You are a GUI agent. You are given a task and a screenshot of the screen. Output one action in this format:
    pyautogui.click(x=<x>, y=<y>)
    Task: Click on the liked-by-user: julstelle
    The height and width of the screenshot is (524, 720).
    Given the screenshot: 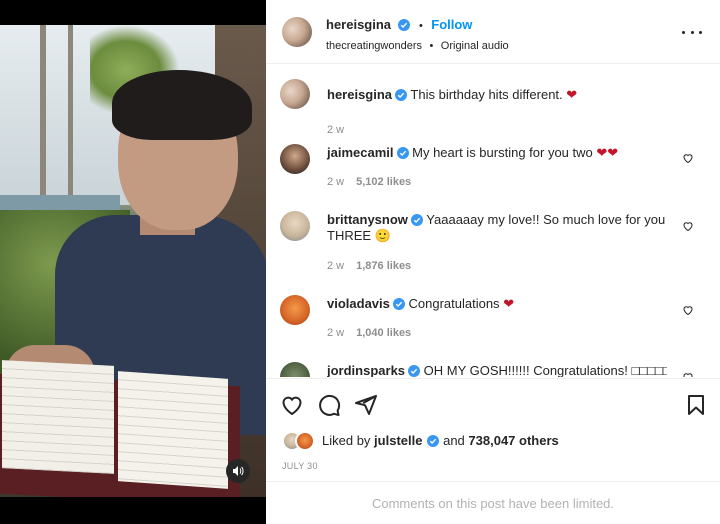 What is the action you would take?
    pyautogui.click(x=398, y=440)
    